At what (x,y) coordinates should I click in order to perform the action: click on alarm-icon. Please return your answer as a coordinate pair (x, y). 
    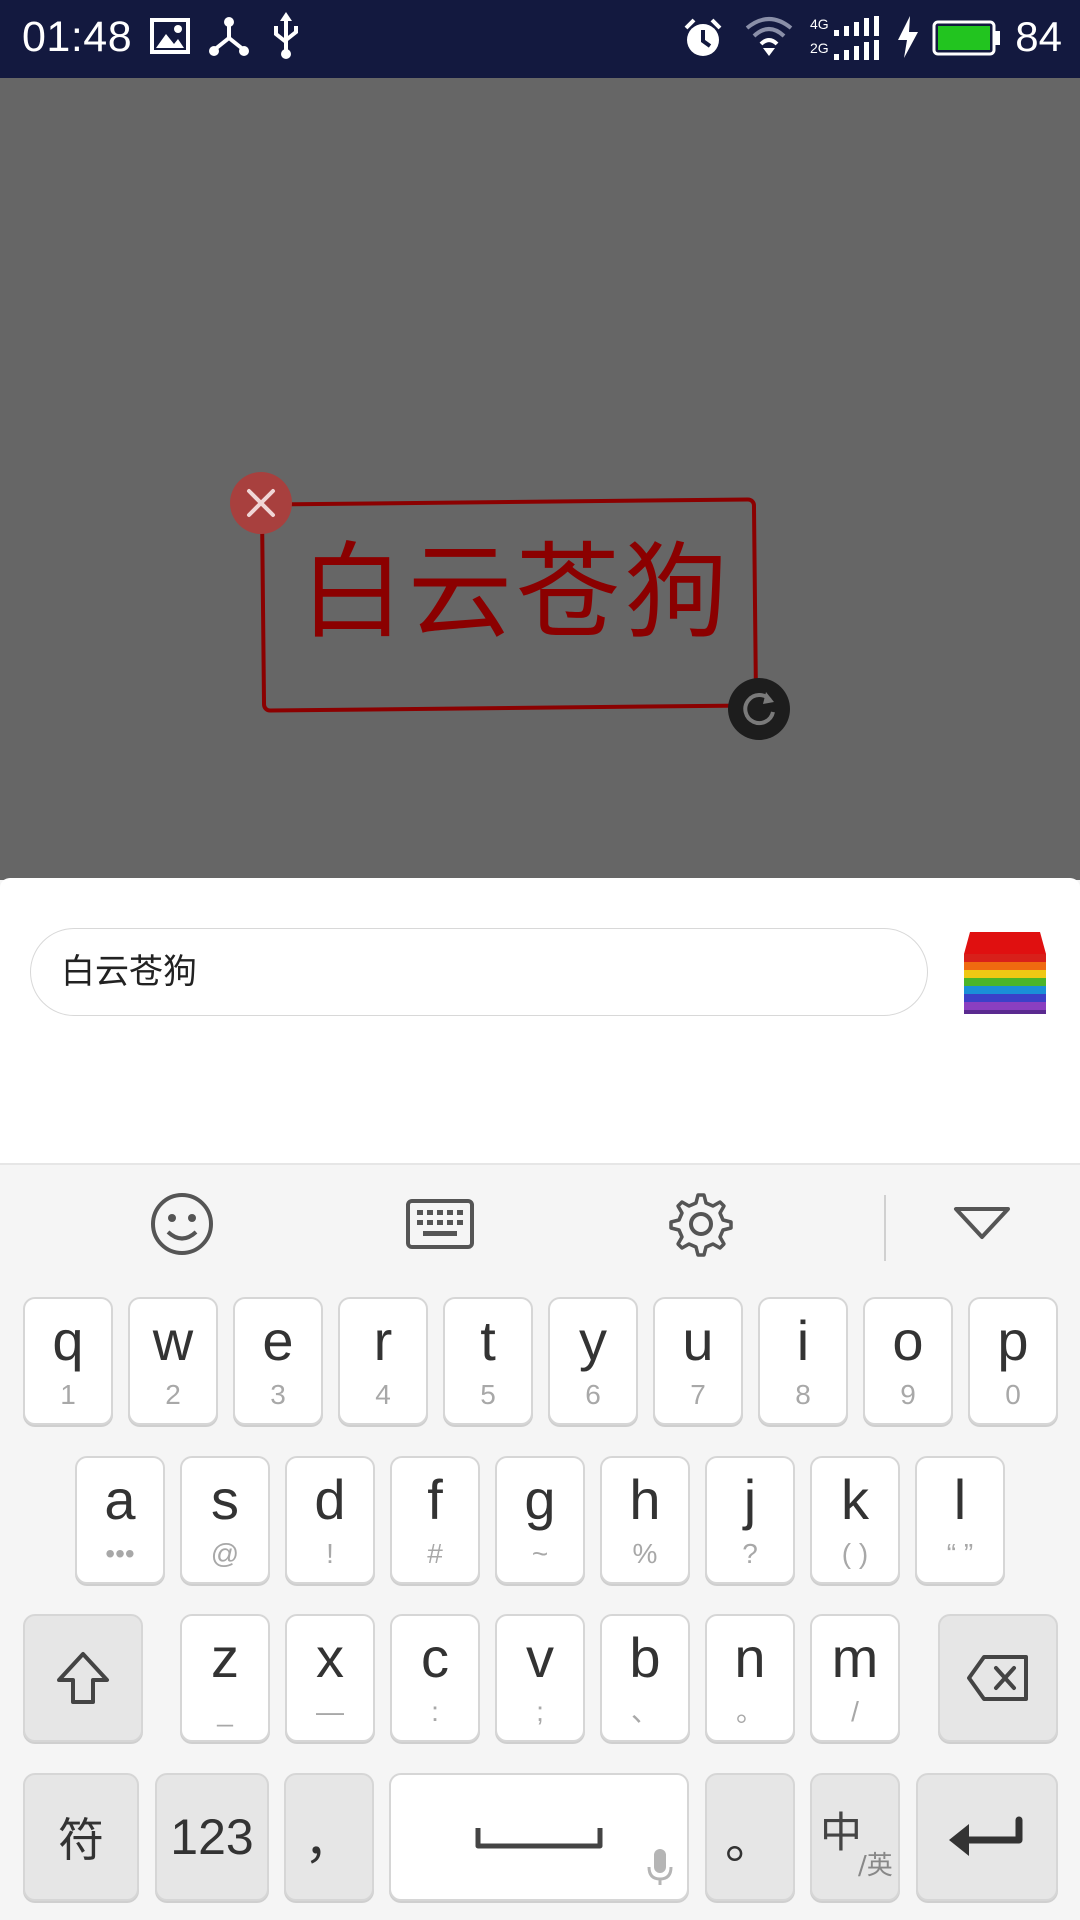
    Looking at the image, I should click on (703, 37).